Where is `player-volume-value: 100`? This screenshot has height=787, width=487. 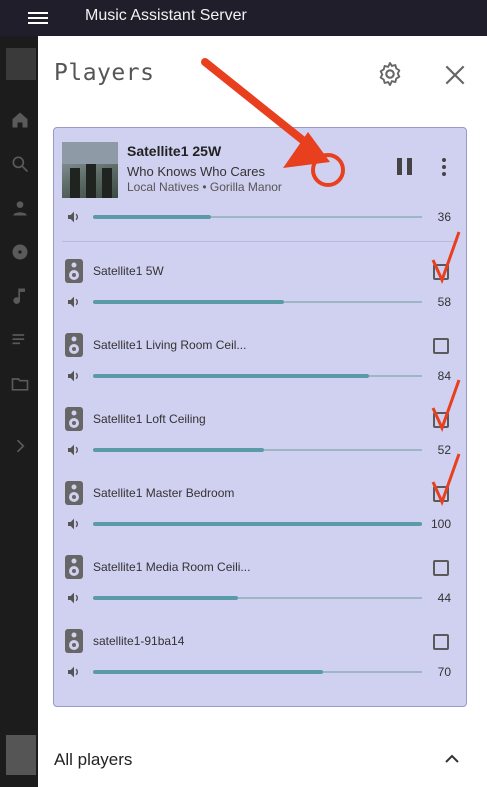 player-volume-value: 100 is located at coordinates (440, 524).